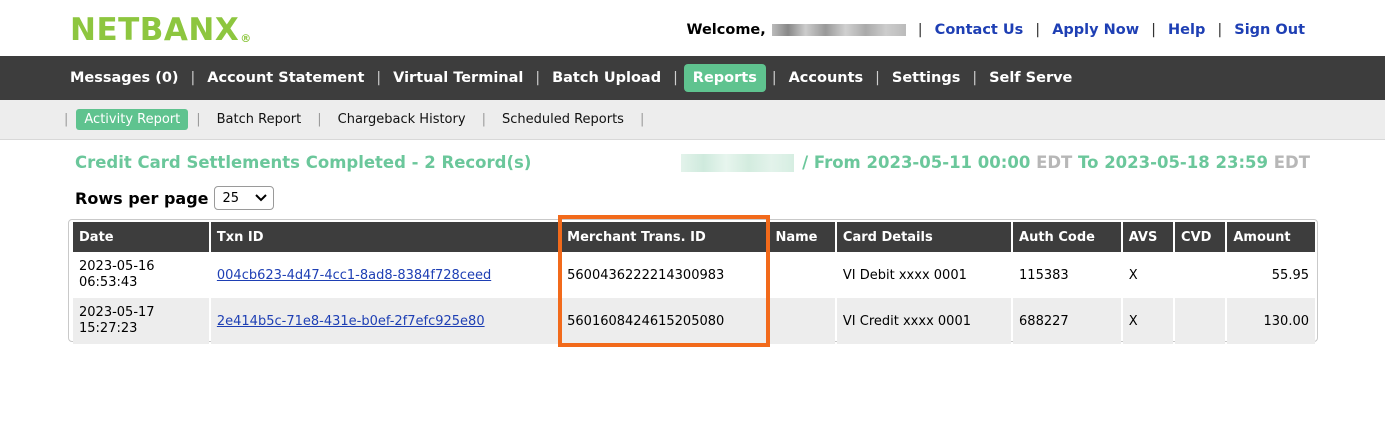  Describe the element at coordinates (351, 321) in the screenshot. I see `txn-id-link: 2e414b5c-71e8-431e-b0ef-2f7efc925e80` at that location.